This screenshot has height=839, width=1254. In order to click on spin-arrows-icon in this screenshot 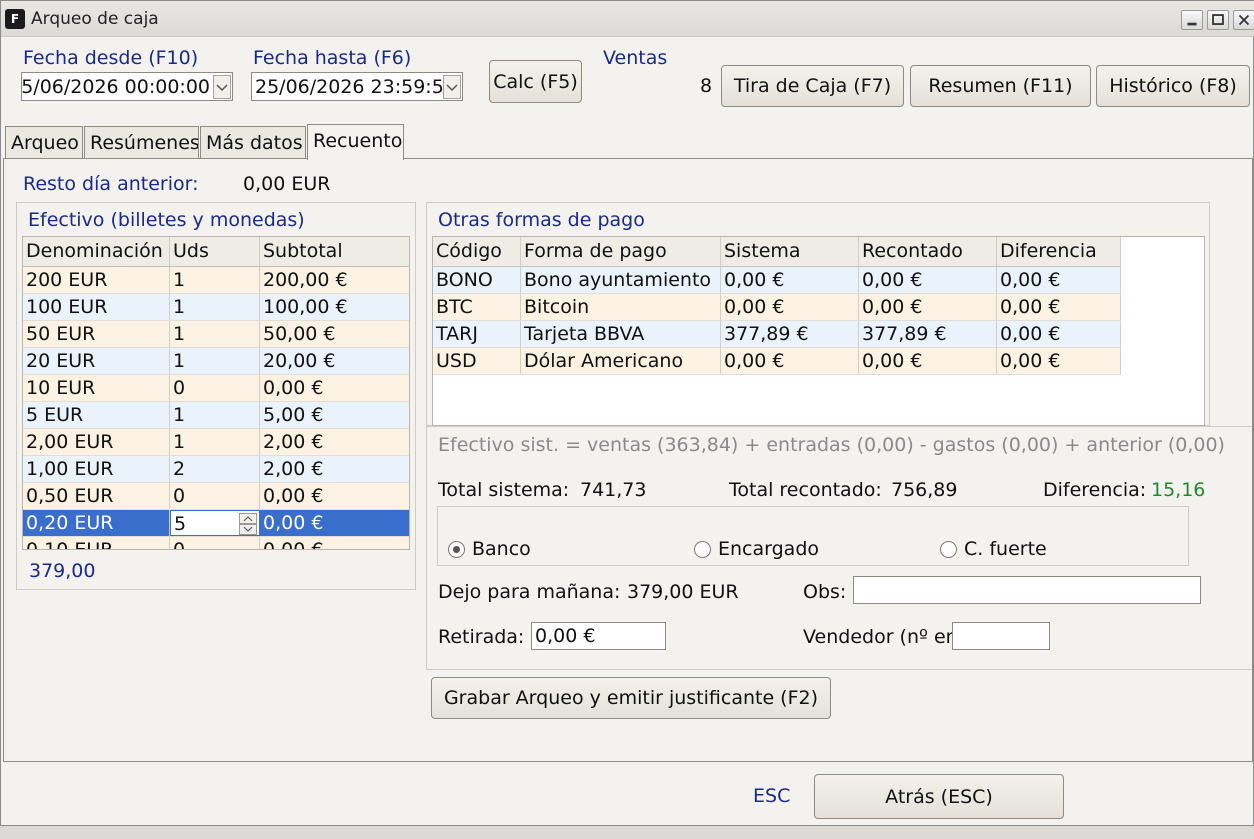, I will do `click(248, 524)`.